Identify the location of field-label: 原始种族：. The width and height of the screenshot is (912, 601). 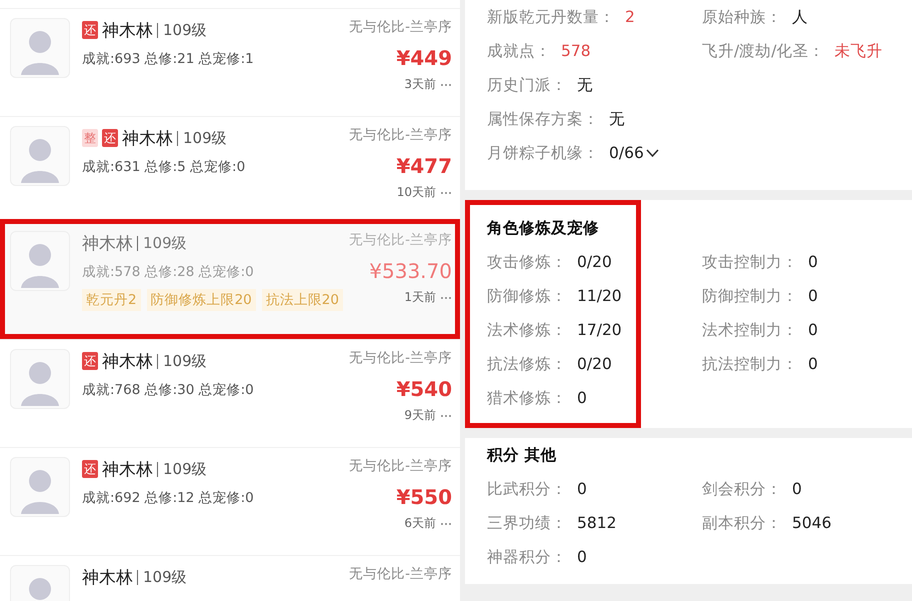
(742, 17).